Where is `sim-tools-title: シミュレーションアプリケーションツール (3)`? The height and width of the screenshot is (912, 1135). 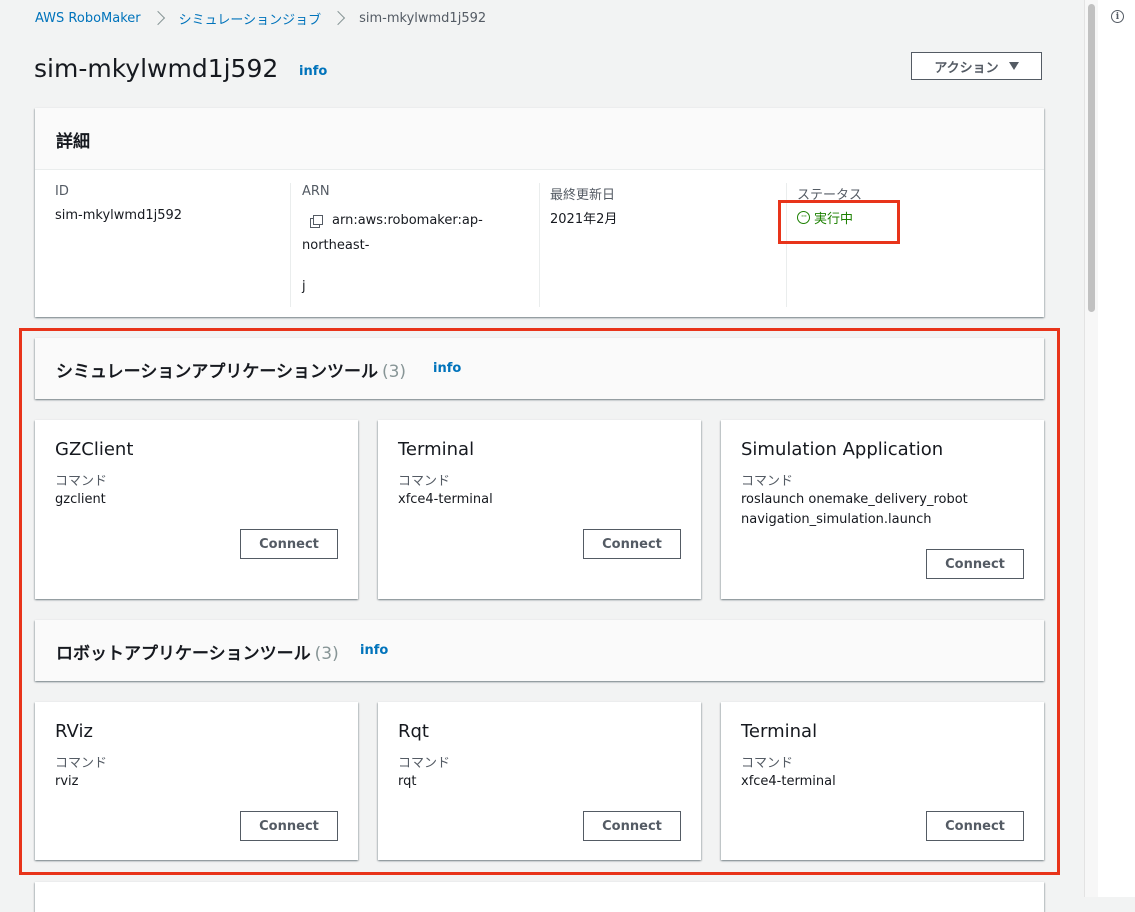 sim-tools-title: シミュレーションアプリケーションツール (3) is located at coordinates (231, 369).